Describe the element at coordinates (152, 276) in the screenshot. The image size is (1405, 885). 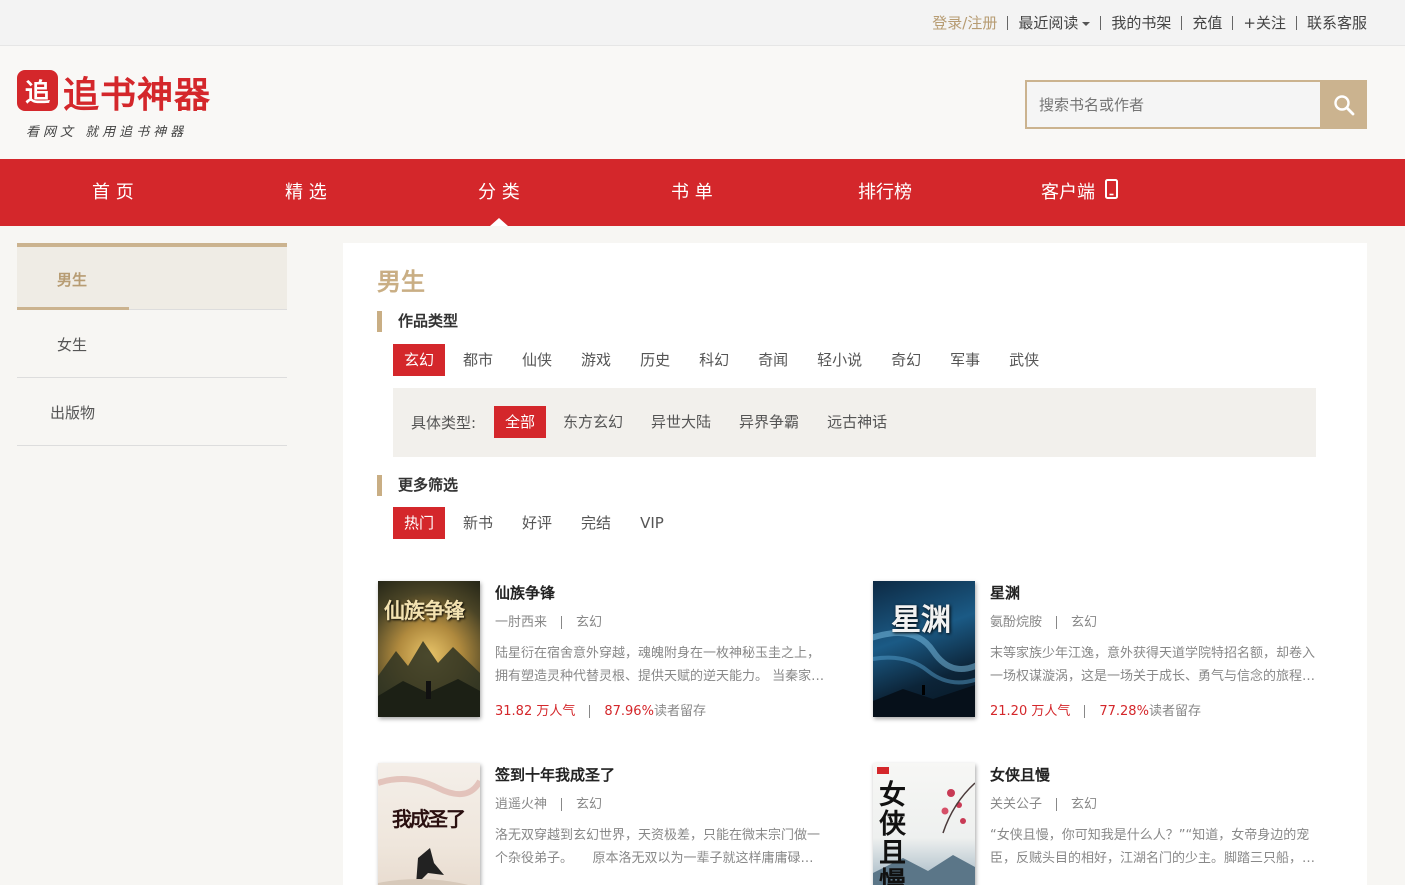
I see `sidebar-item-male: 男生` at that location.